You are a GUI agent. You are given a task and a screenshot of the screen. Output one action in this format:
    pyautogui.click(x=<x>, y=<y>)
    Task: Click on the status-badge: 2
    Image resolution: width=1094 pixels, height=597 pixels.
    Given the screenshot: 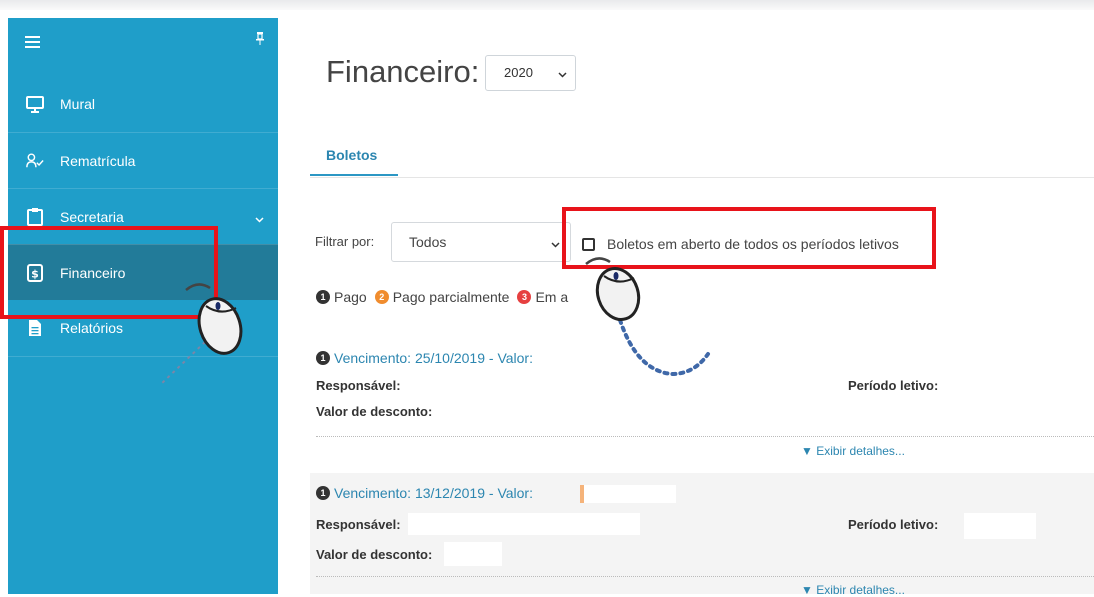 What is the action you would take?
    pyautogui.click(x=381, y=297)
    